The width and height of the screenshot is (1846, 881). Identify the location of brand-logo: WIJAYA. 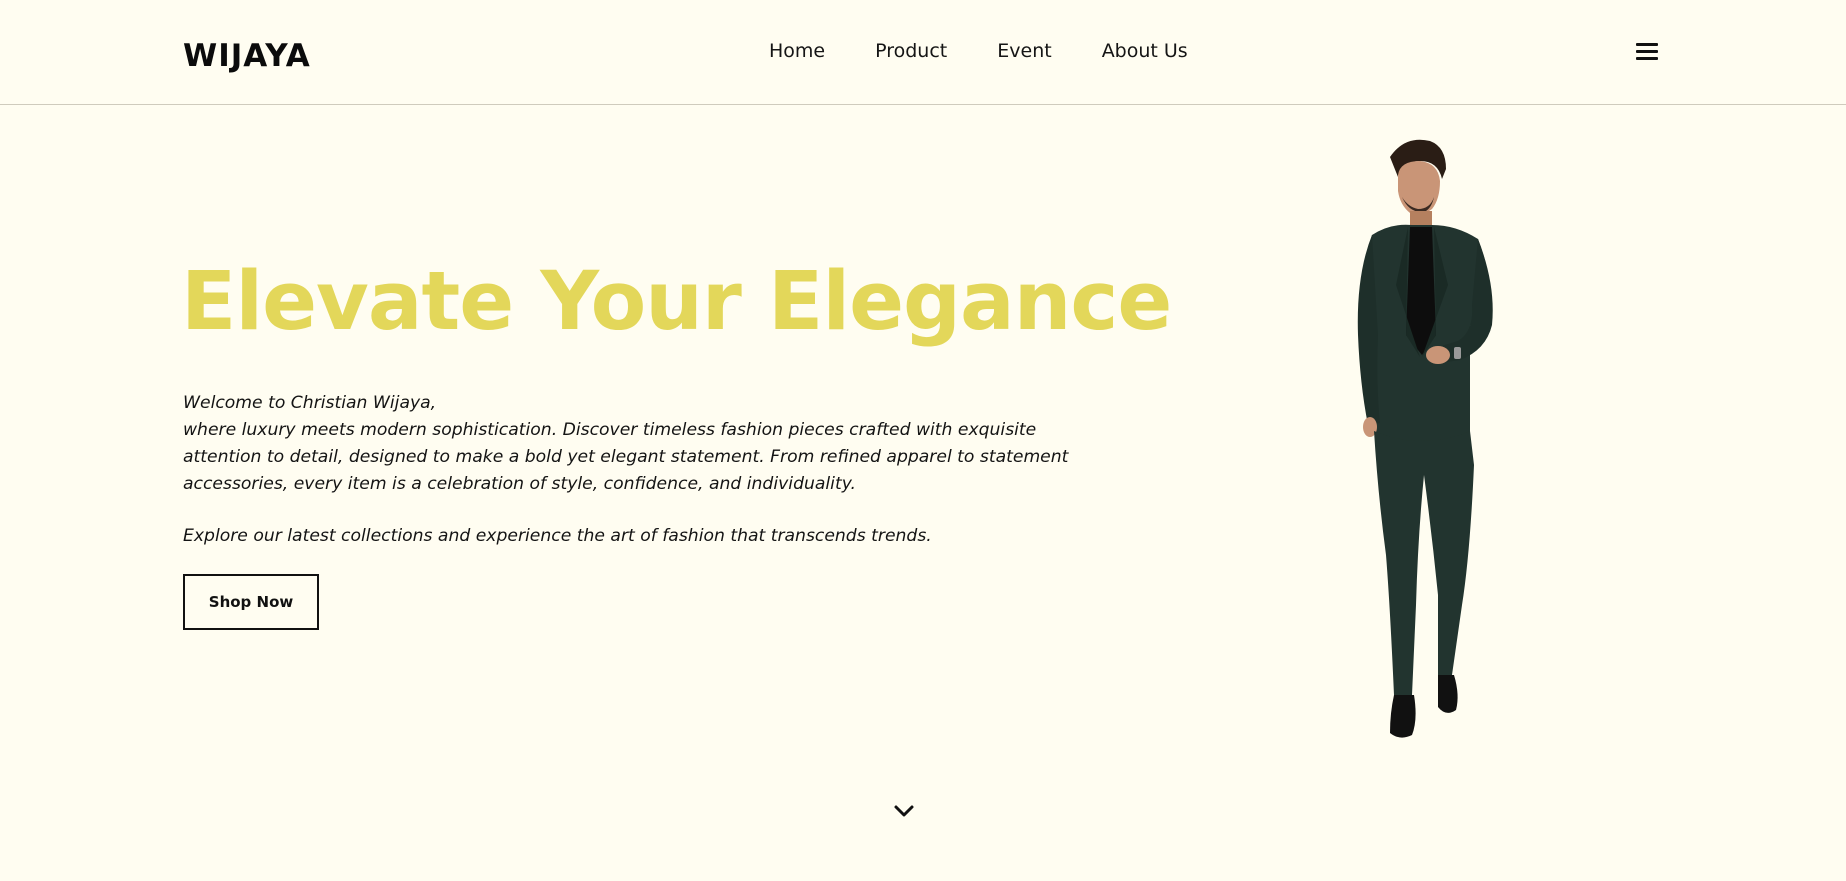
(247, 56).